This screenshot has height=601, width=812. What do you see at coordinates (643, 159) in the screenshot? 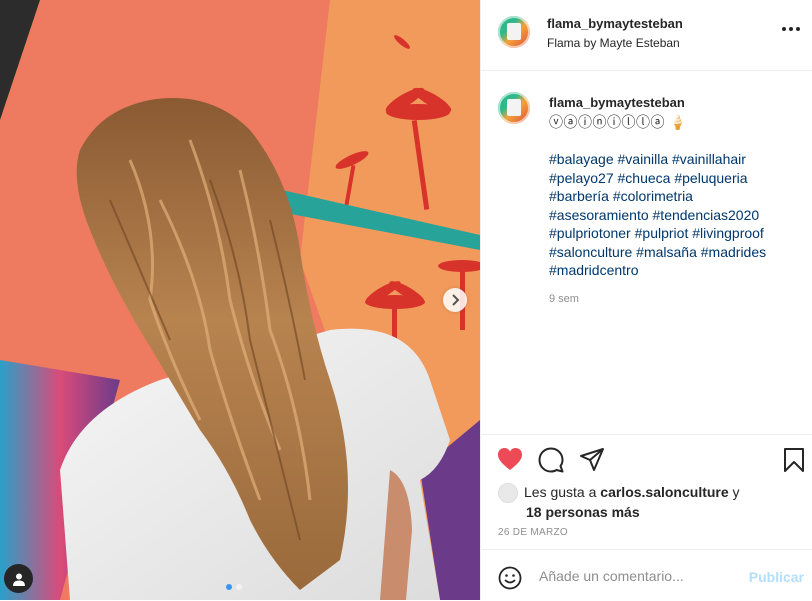
I see `hashtag: #vainilla` at bounding box center [643, 159].